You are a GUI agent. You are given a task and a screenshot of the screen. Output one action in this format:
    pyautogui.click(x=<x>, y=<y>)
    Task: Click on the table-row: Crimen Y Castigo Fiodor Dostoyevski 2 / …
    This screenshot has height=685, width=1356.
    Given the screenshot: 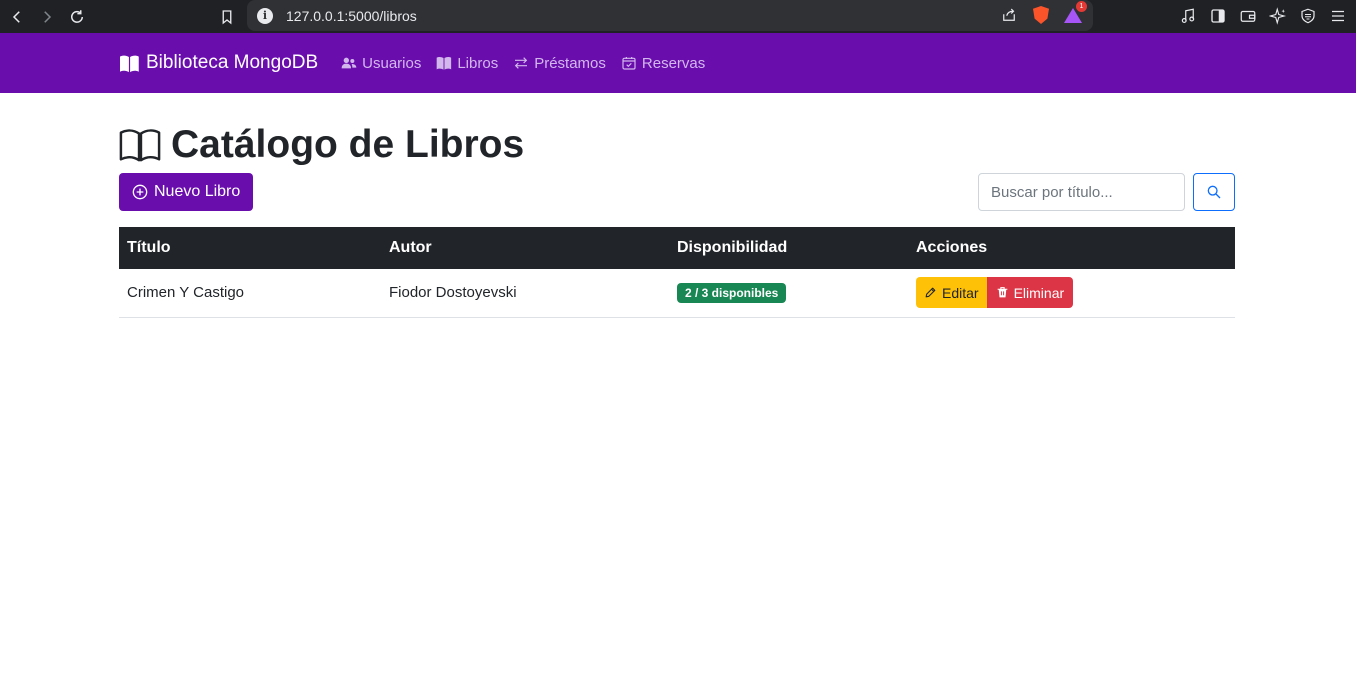 What is the action you would take?
    pyautogui.click(x=677, y=293)
    